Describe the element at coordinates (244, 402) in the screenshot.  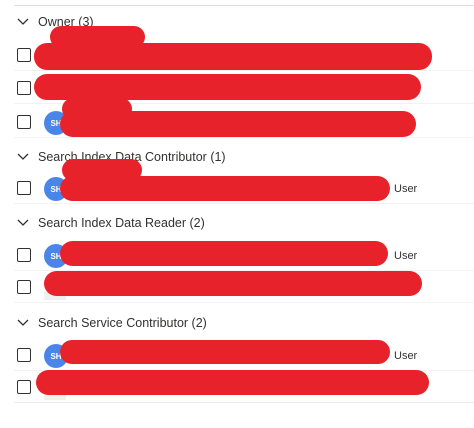
I see `bottom-divider` at that location.